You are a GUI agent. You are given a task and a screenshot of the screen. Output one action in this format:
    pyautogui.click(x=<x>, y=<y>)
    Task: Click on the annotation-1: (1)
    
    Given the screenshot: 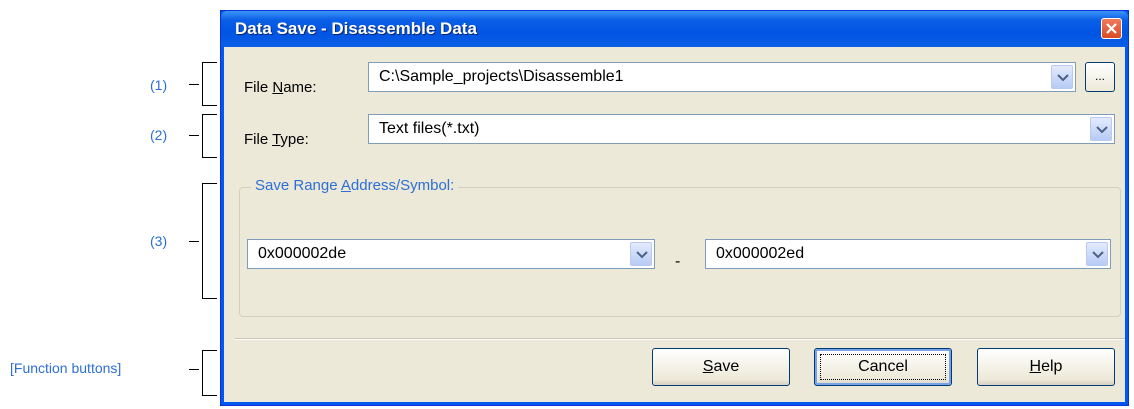 What is the action you would take?
    pyautogui.click(x=159, y=85)
    